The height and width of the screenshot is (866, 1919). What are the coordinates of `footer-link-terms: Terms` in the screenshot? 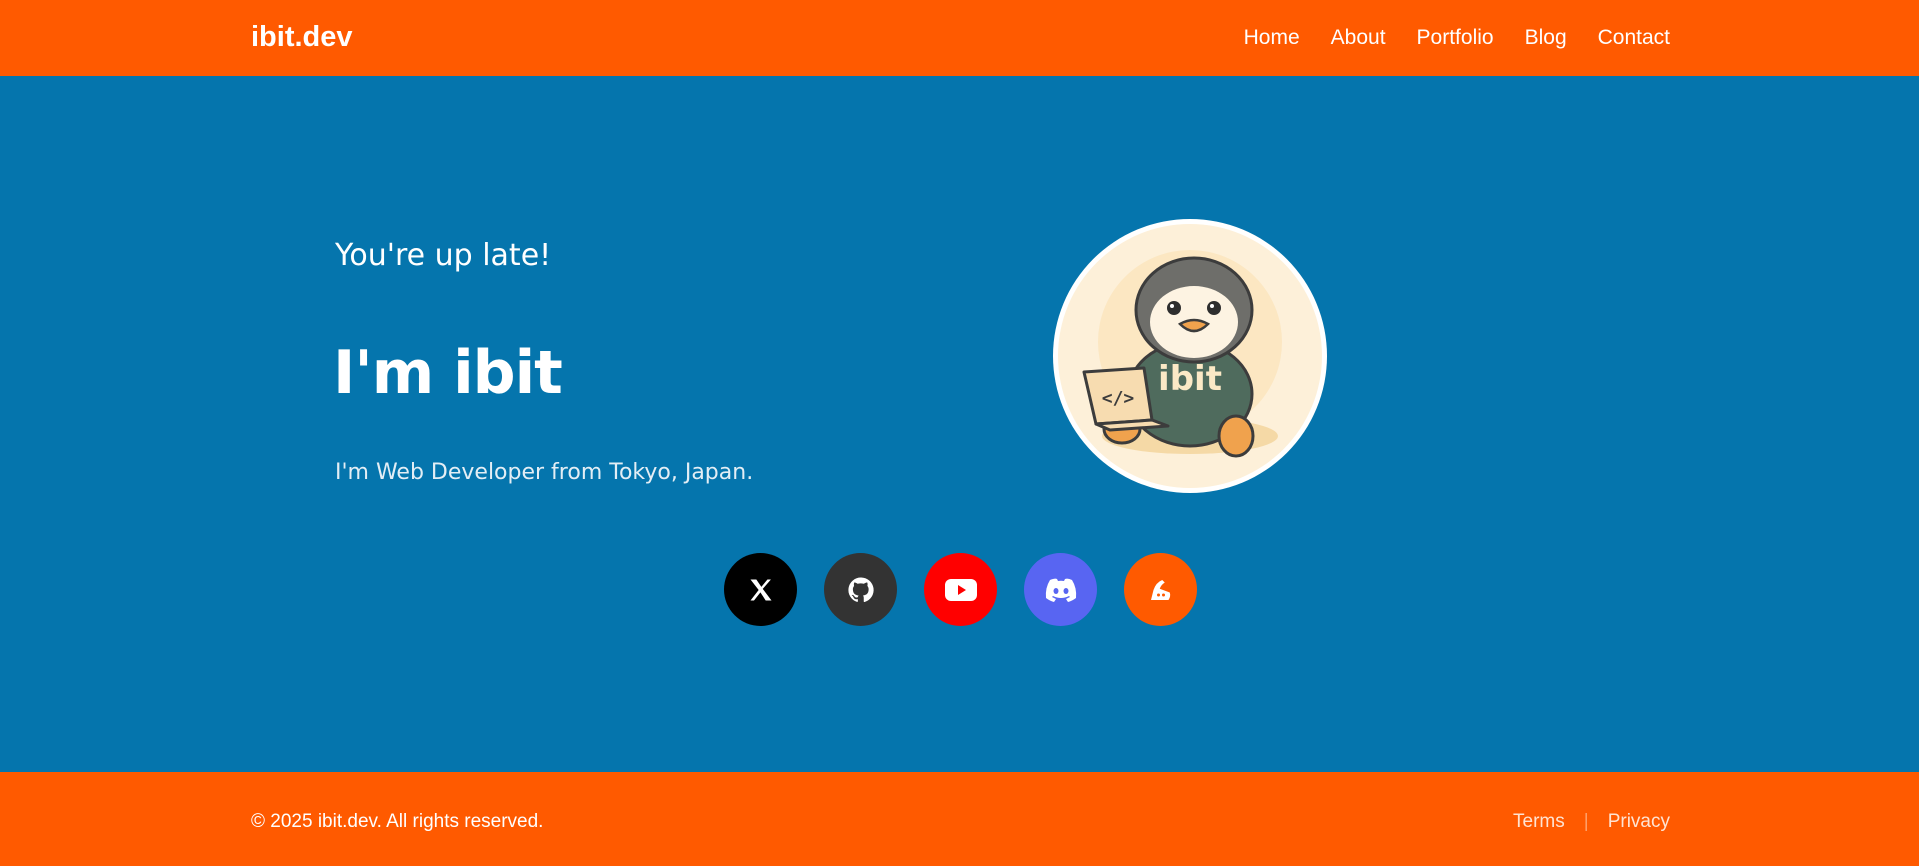 It's located at (1539, 822).